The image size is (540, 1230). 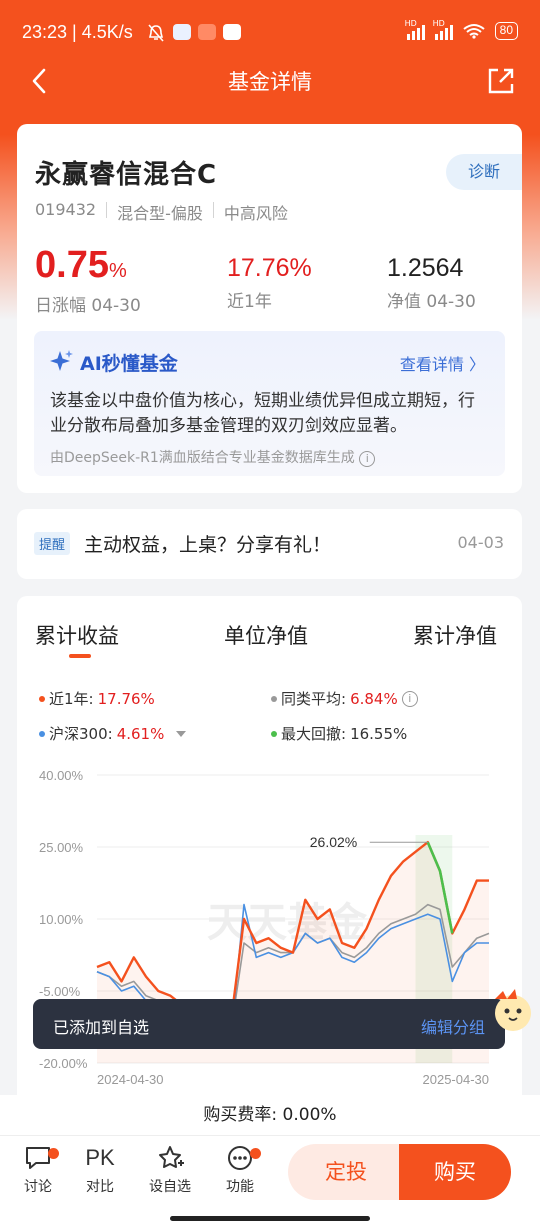 What do you see at coordinates (442, 363) in the screenshot?
I see `ai-more-link: 查看详情 〉` at bounding box center [442, 363].